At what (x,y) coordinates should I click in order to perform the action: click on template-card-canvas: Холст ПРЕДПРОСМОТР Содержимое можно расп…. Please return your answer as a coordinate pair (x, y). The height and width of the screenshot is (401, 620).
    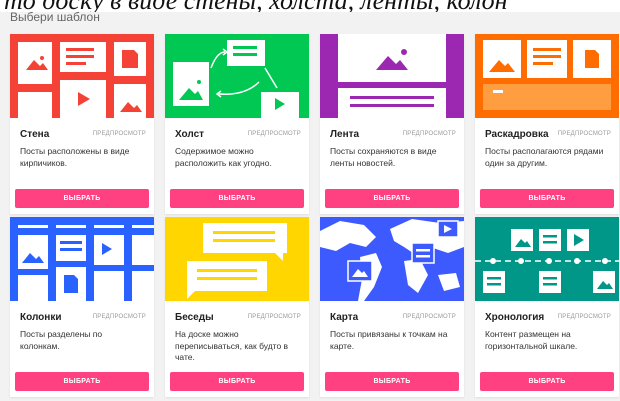
    Looking at the image, I should click on (237, 124).